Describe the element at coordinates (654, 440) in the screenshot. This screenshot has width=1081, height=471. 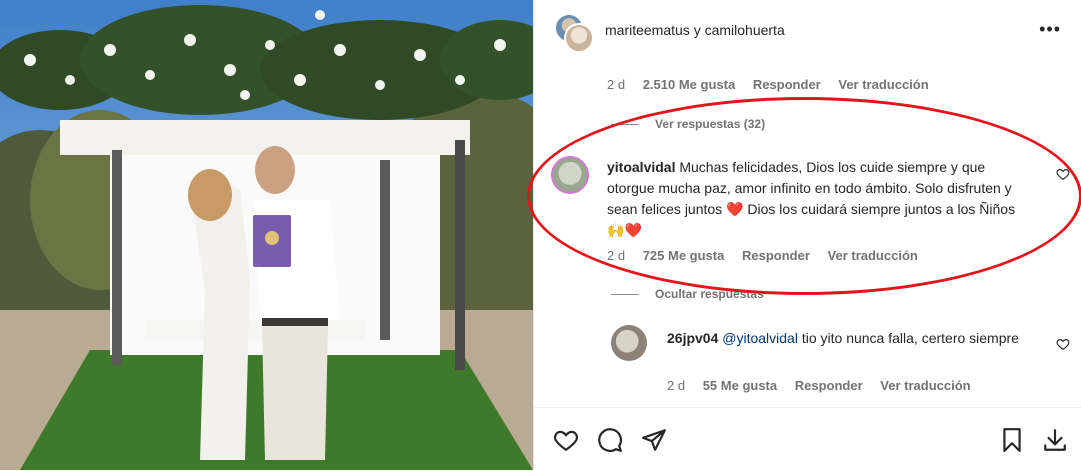
I see `share-icon` at that location.